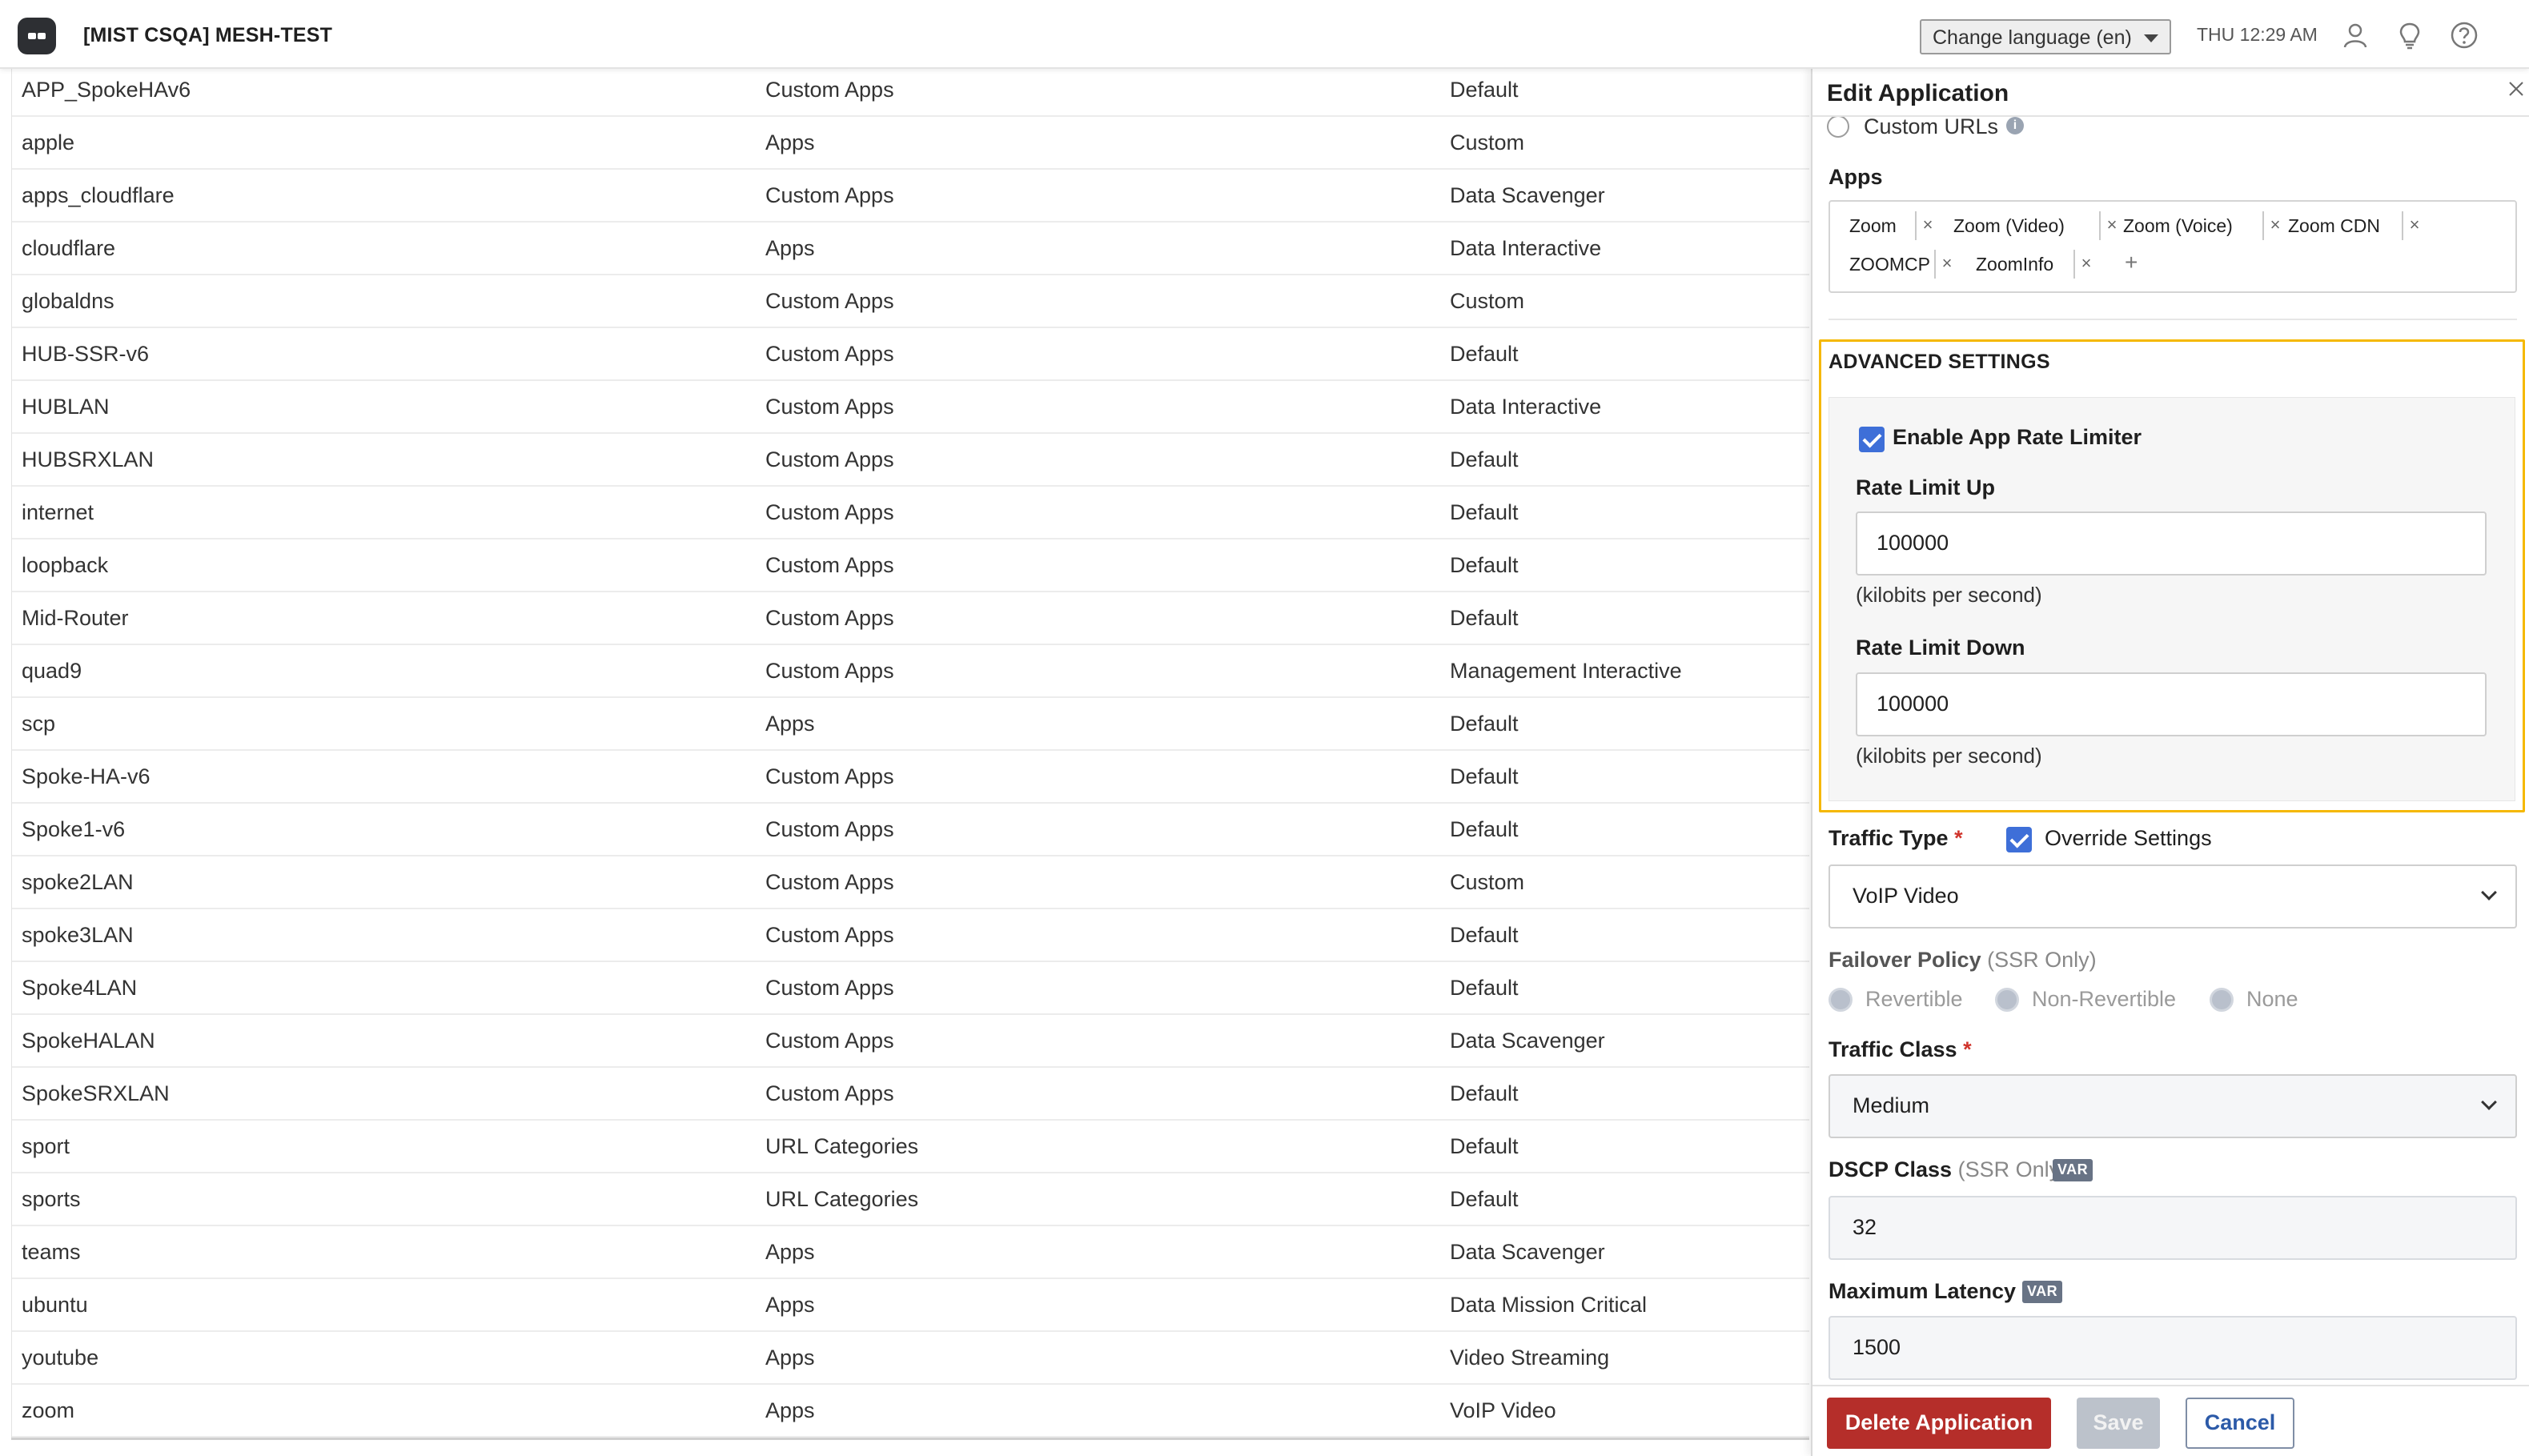 Image resolution: width=2529 pixels, height=1456 pixels. What do you see at coordinates (2334, 225) in the screenshot?
I see `app-chip: Zoom CDN` at bounding box center [2334, 225].